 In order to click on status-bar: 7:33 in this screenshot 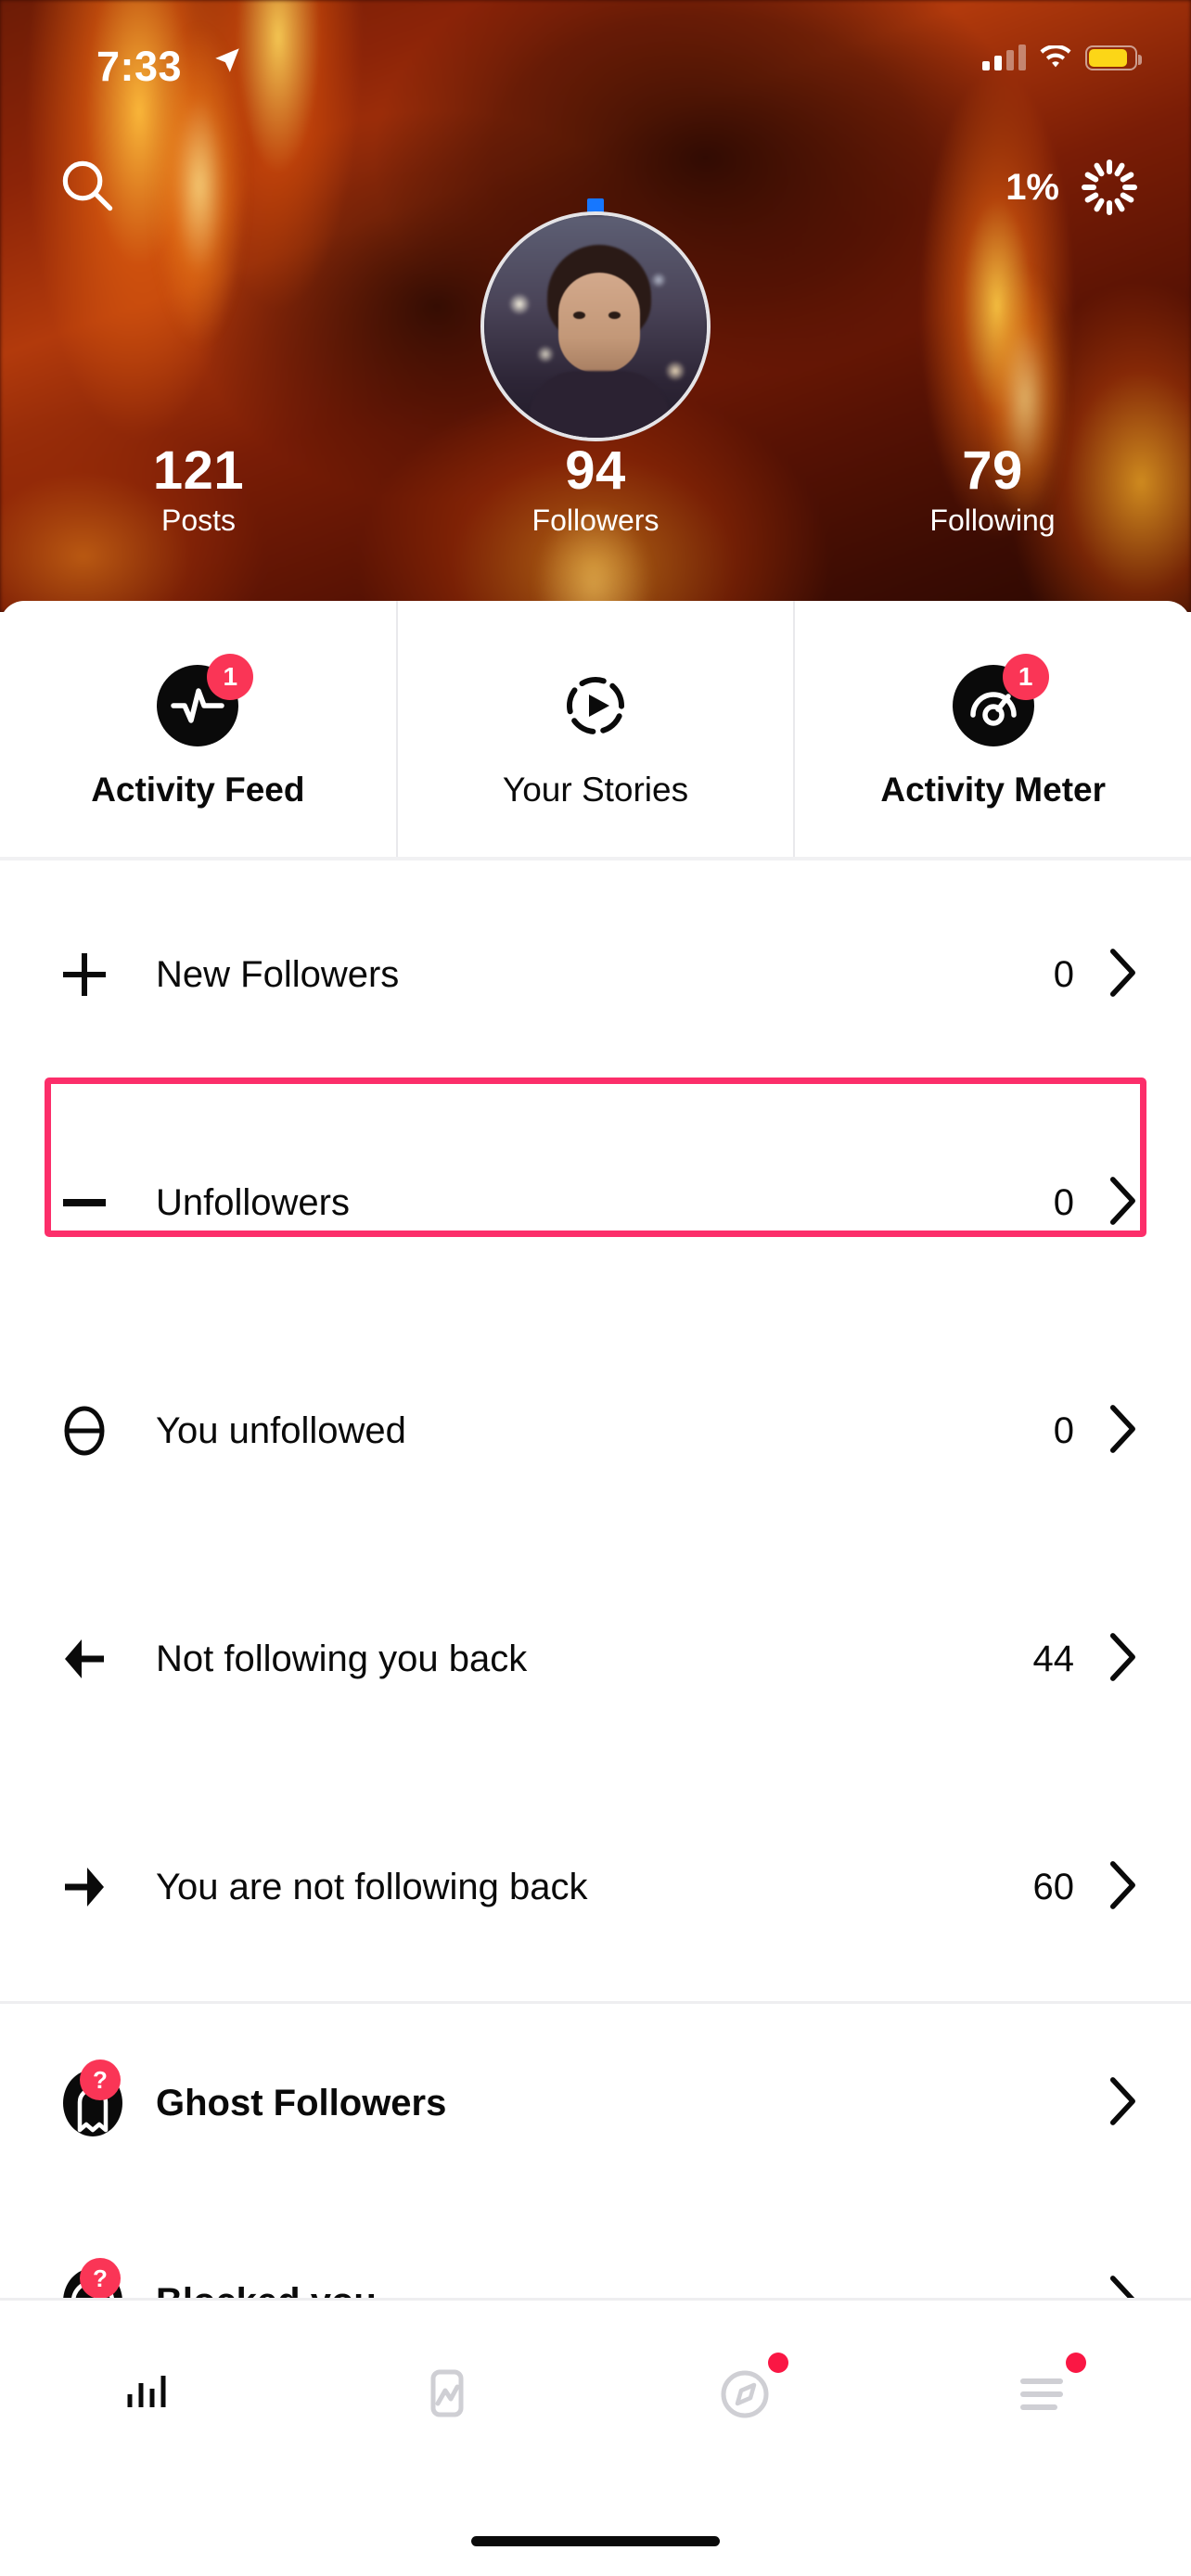, I will do `click(595, 51)`.